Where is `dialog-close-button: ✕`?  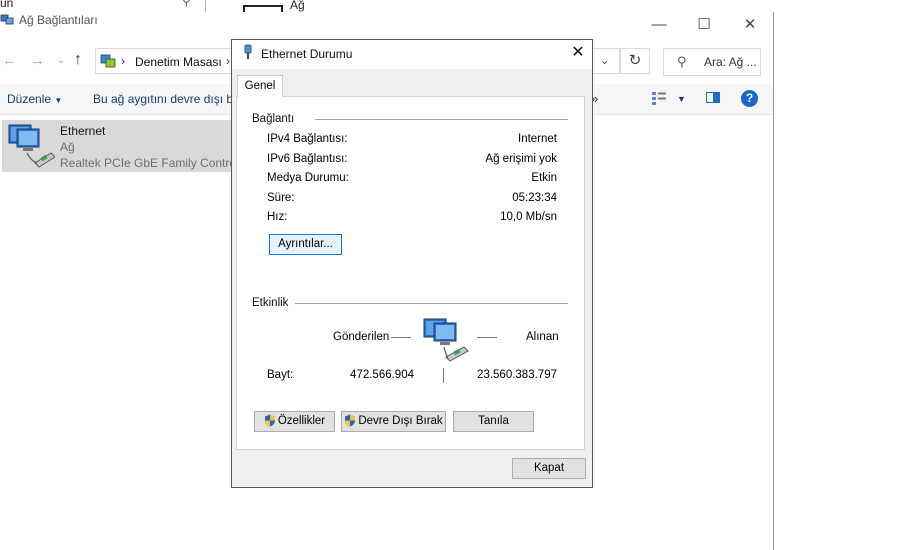
dialog-close-button: ✕ is located at coordinates (578, 53).